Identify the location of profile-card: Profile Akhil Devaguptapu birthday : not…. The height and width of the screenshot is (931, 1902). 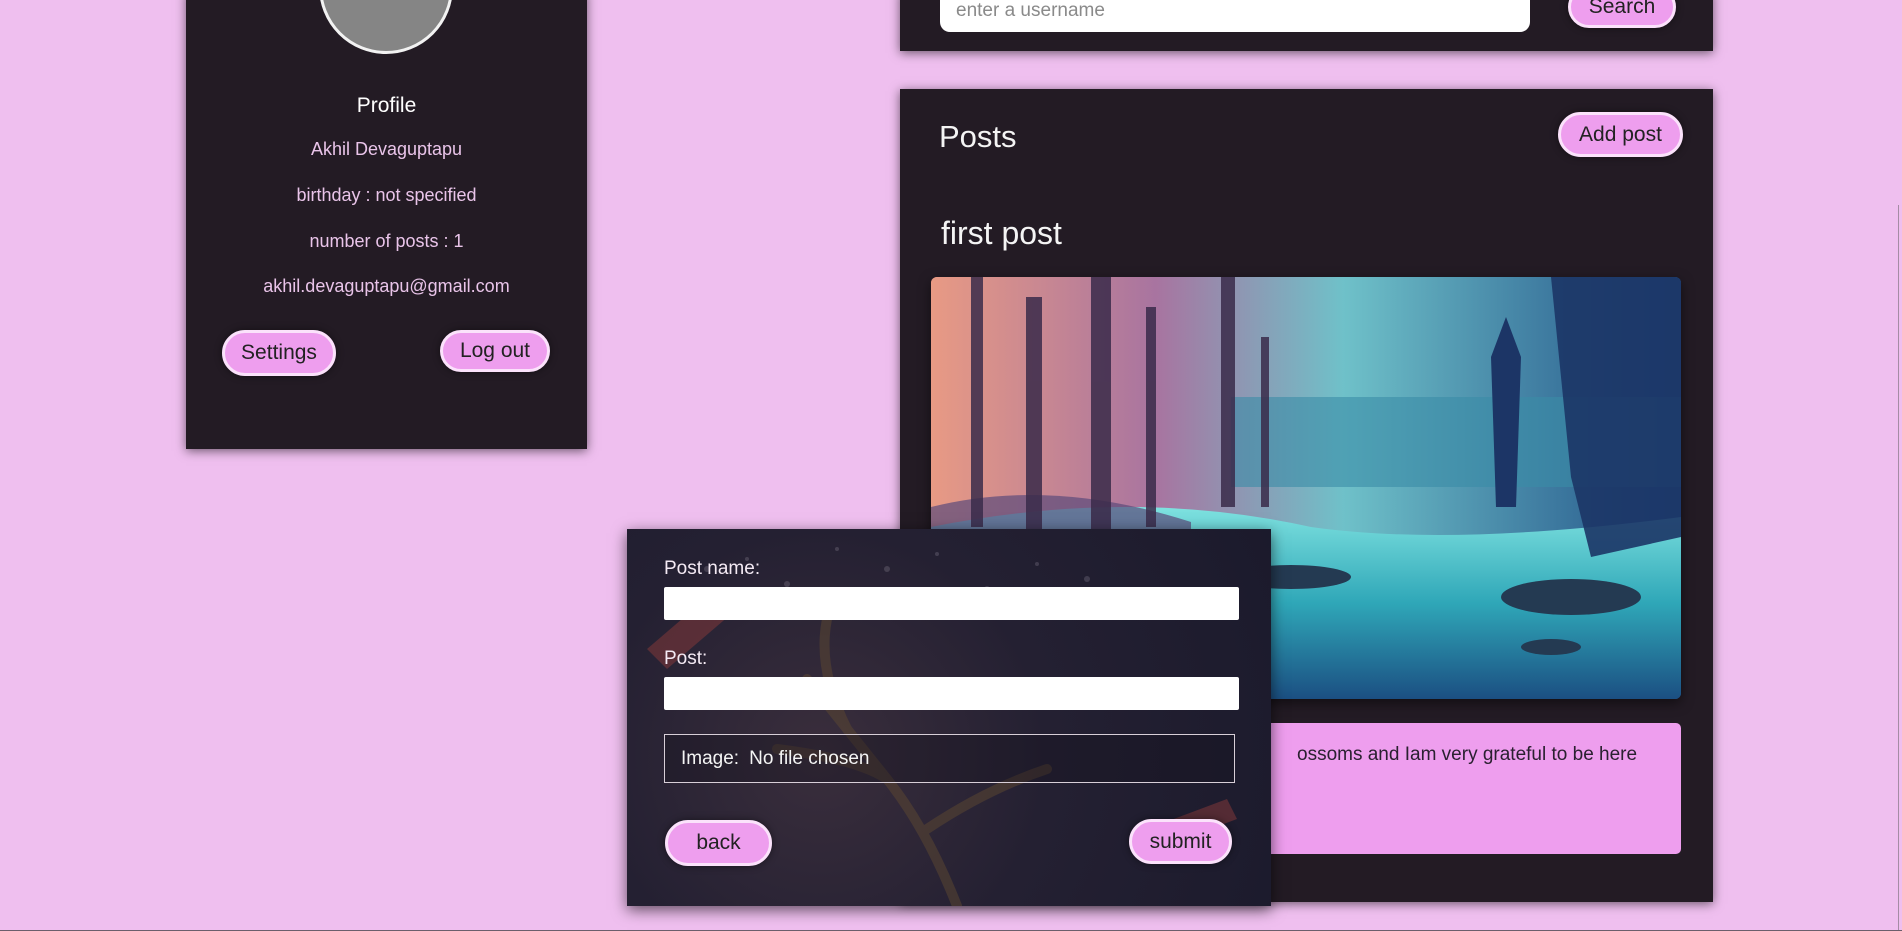
(386, 224).